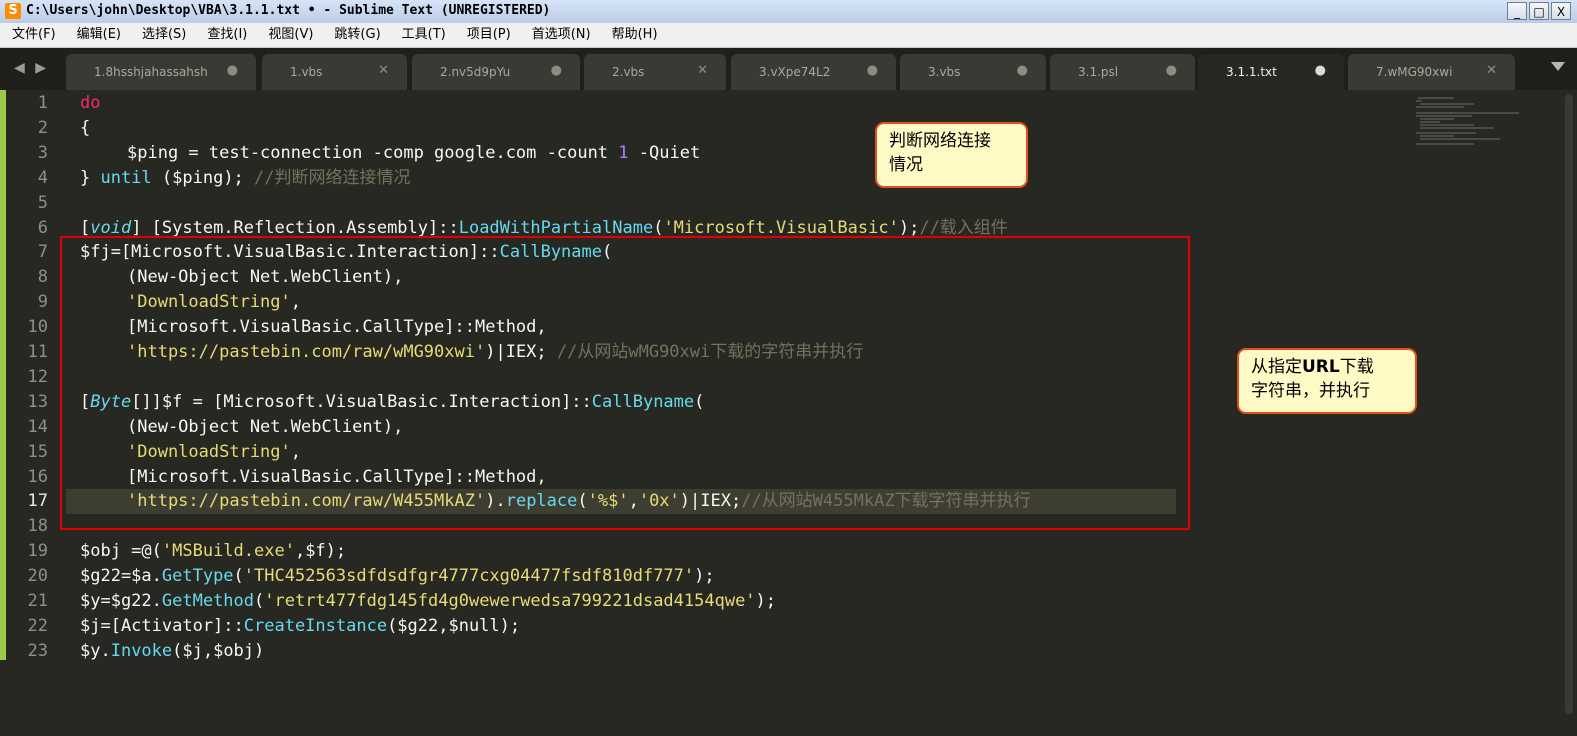  I want to click on vertical-scrollbar, so click(1569, 404).